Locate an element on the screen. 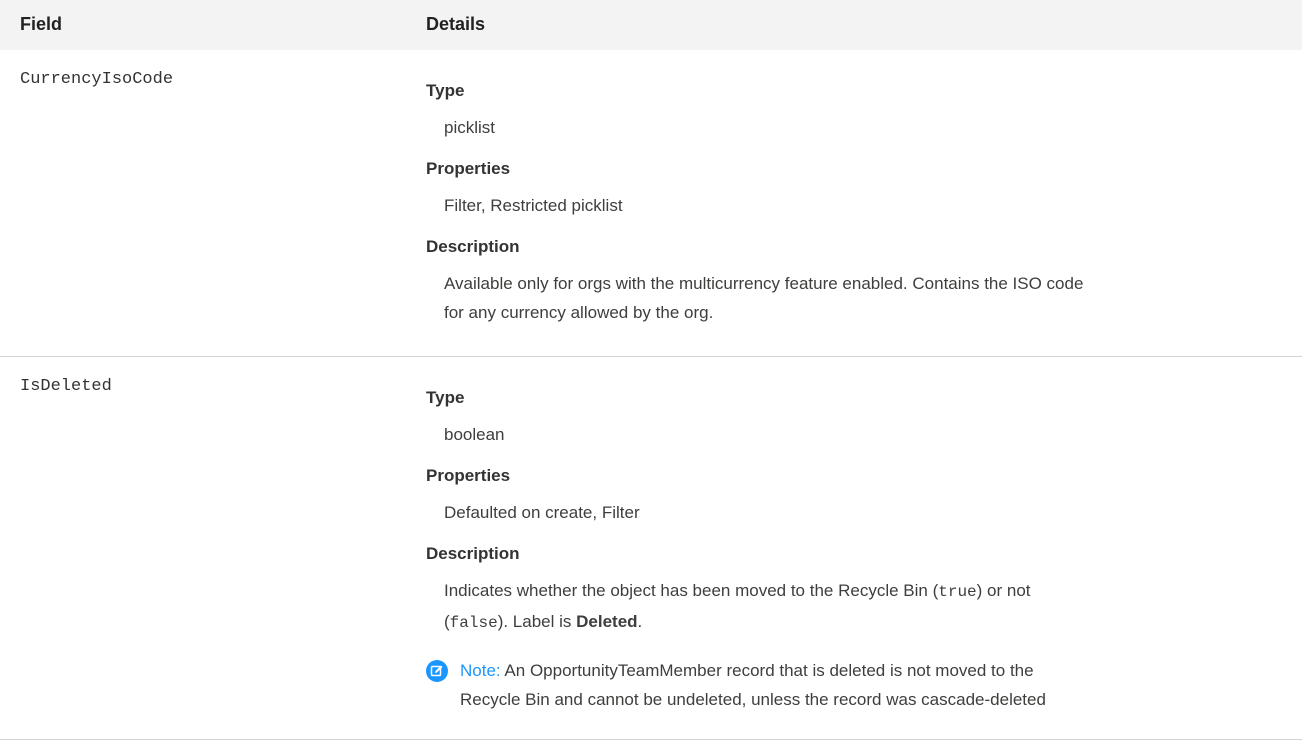 This screenshot has width=1302, height=740. deleted-label: Deleted is located at coordinates (607, 621).